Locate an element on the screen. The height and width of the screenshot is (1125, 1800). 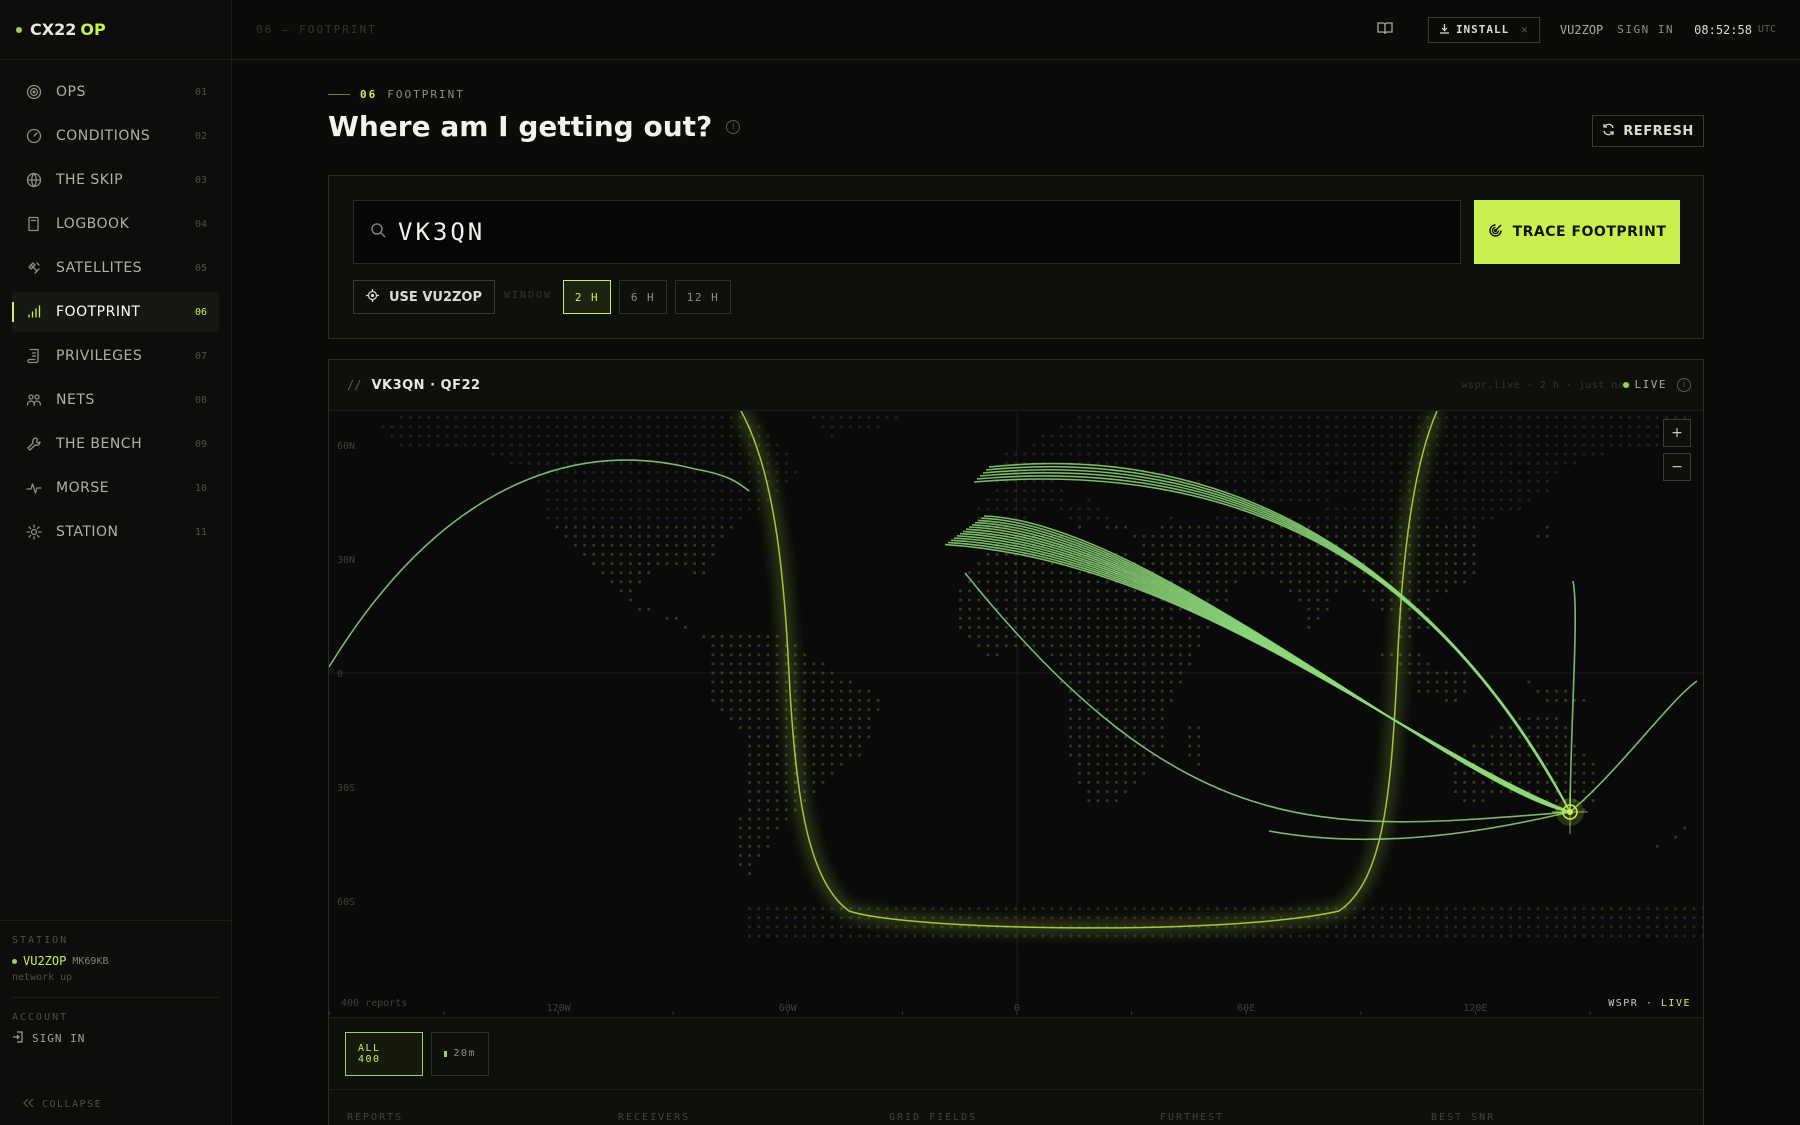
sidebar-item-label: THE BENCH is located at coordinates (99, 444).